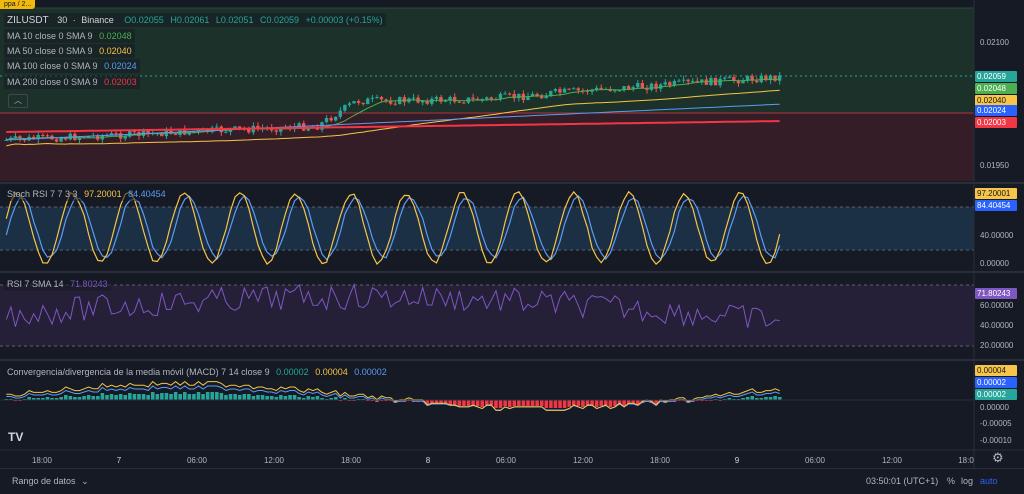 The image size is (1024, 494). I want to click on stoch-rsi-legend: Stoch RSI 7 7 3 3 97.20001 84.40454, so click(86, 194).